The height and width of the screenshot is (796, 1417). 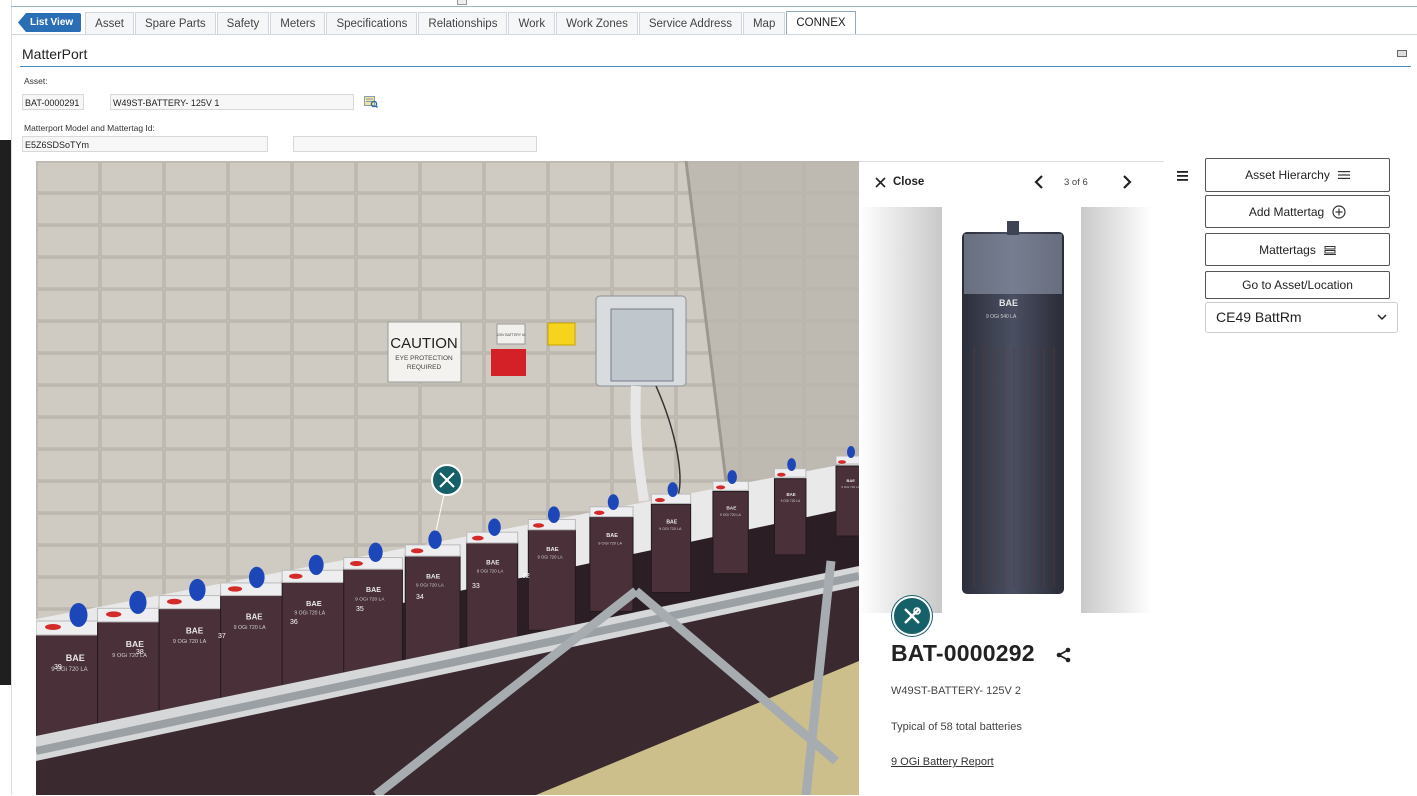 What do you see at coordinates (714, 6) in the screenshot?
I see `top-border` at bounding box center [714, 6].